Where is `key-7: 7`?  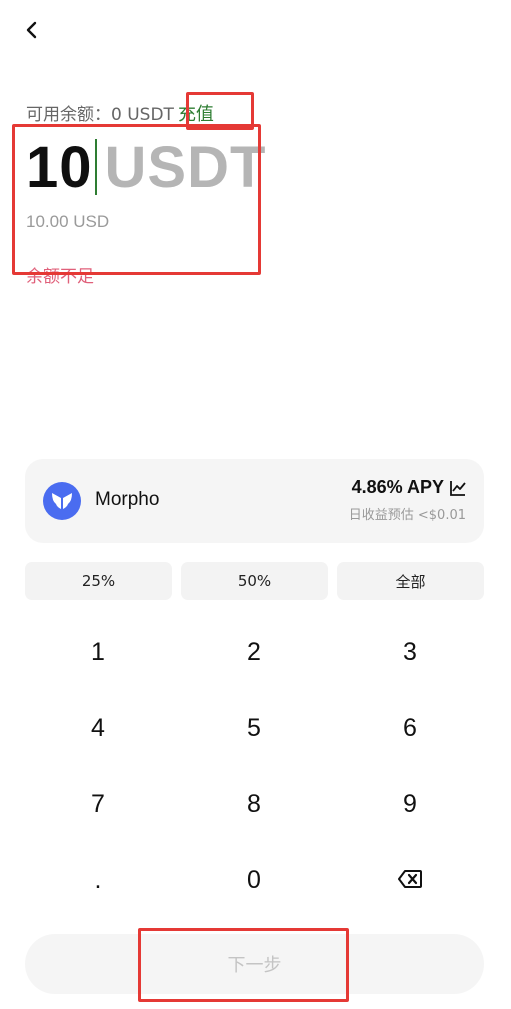
key-7: 7 is located at coordinates (98, 804).